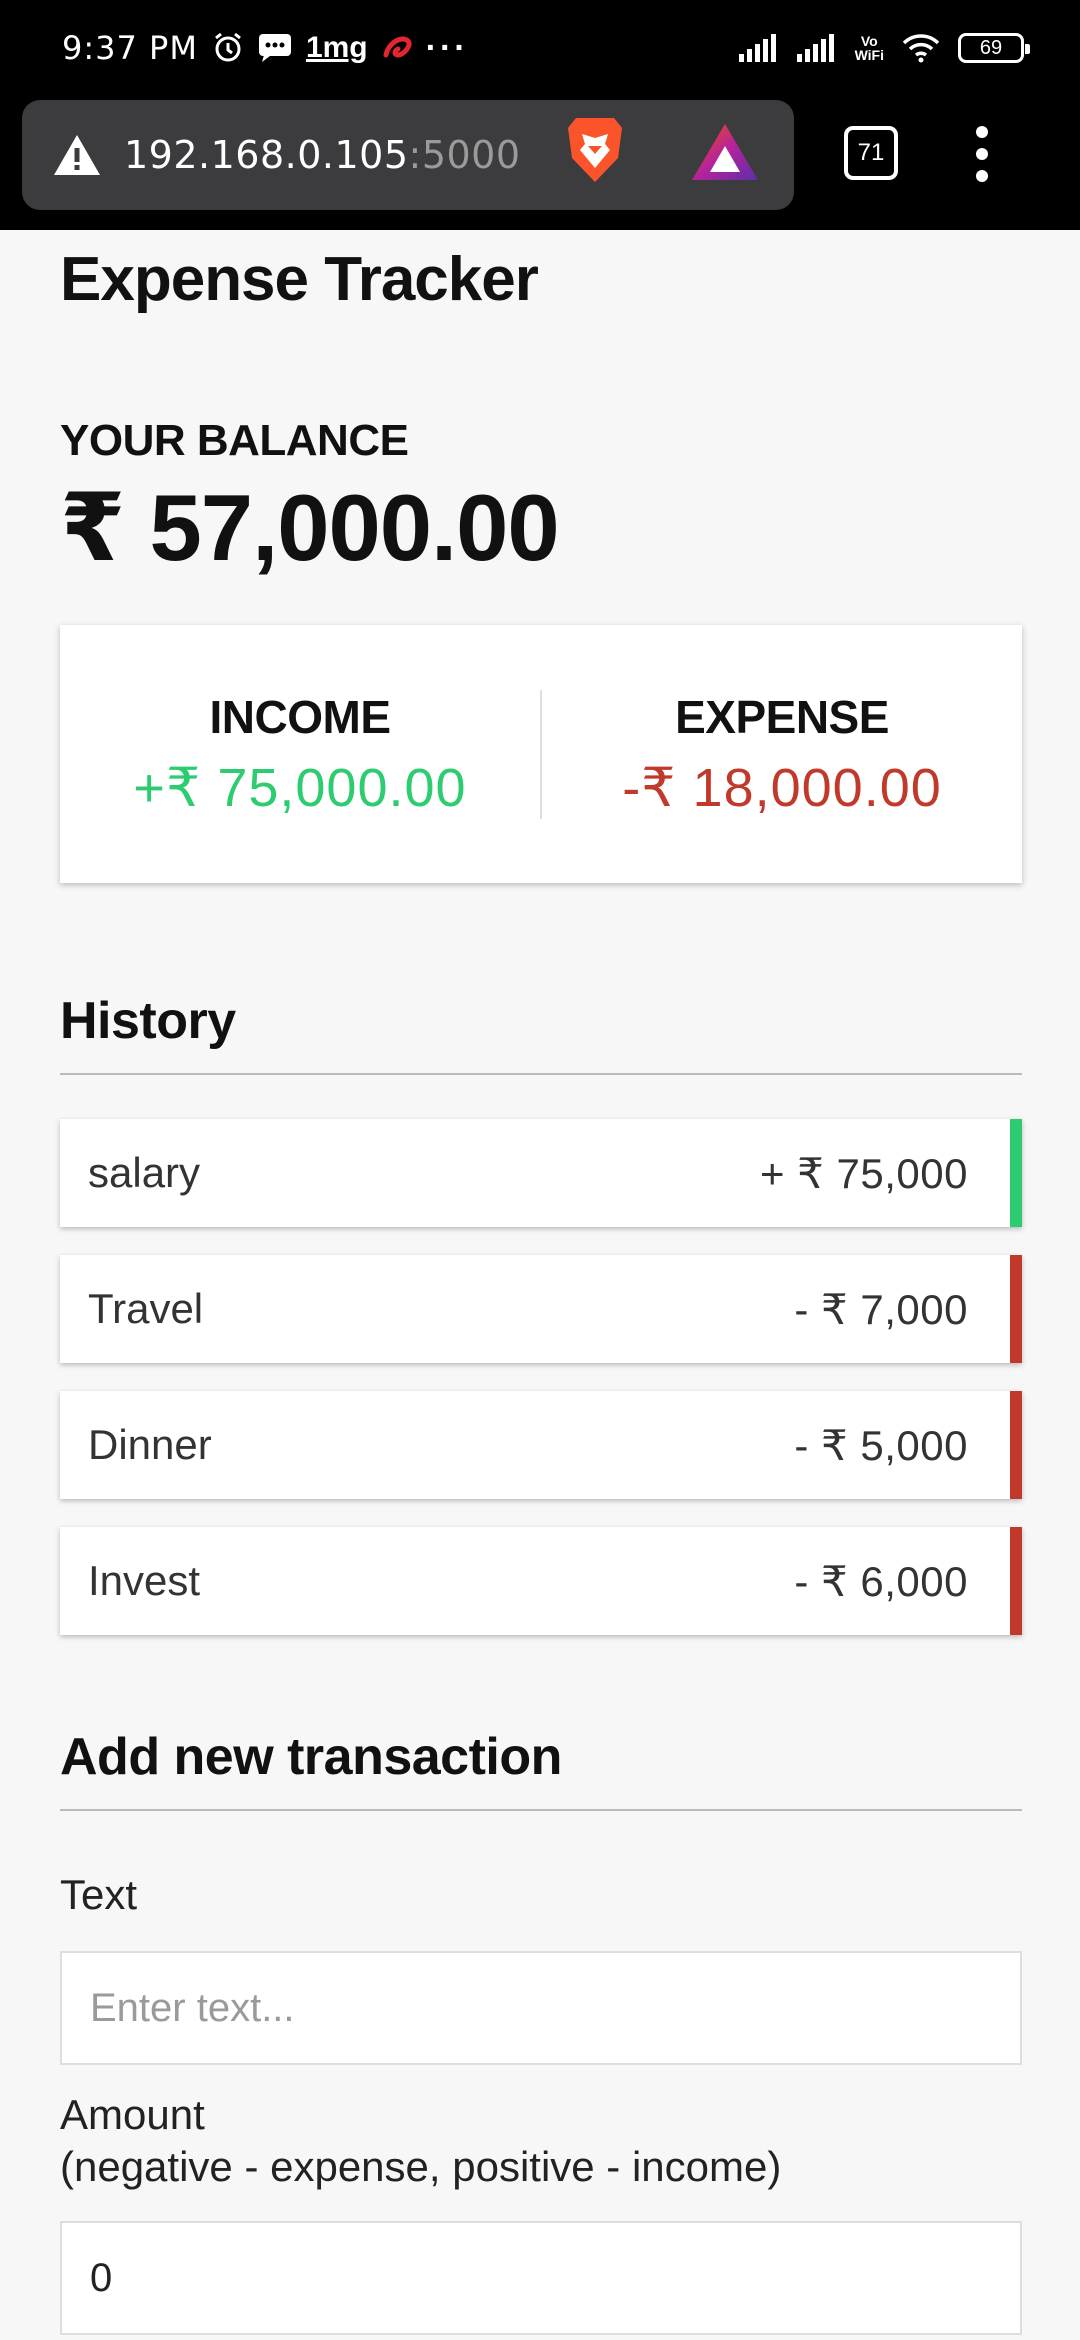 The image size is (1080, 2340). What do you see at coordinates (541, 1581) in the screenshot?
I see `history-item-invest: Invest - ₹ 6,000` at bounding box center [541, 1581].